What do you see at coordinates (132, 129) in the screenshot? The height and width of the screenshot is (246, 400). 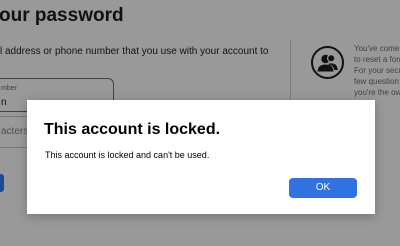 I see `dialog-title: This account is locked.` at bounding box center [132, 129].